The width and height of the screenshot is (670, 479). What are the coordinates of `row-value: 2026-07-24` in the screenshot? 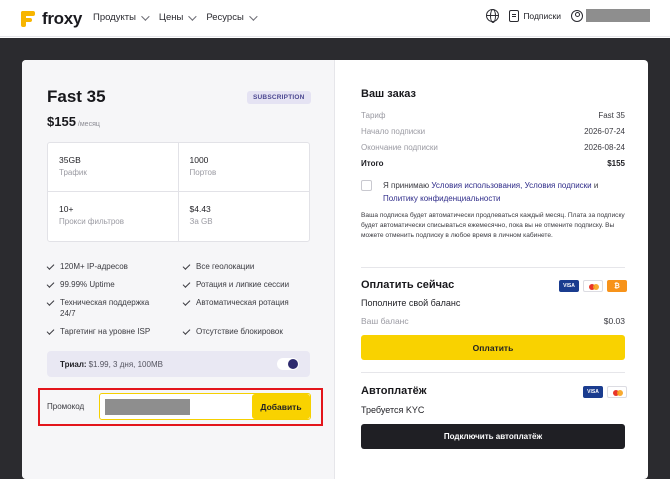 It's located at (604, 131).